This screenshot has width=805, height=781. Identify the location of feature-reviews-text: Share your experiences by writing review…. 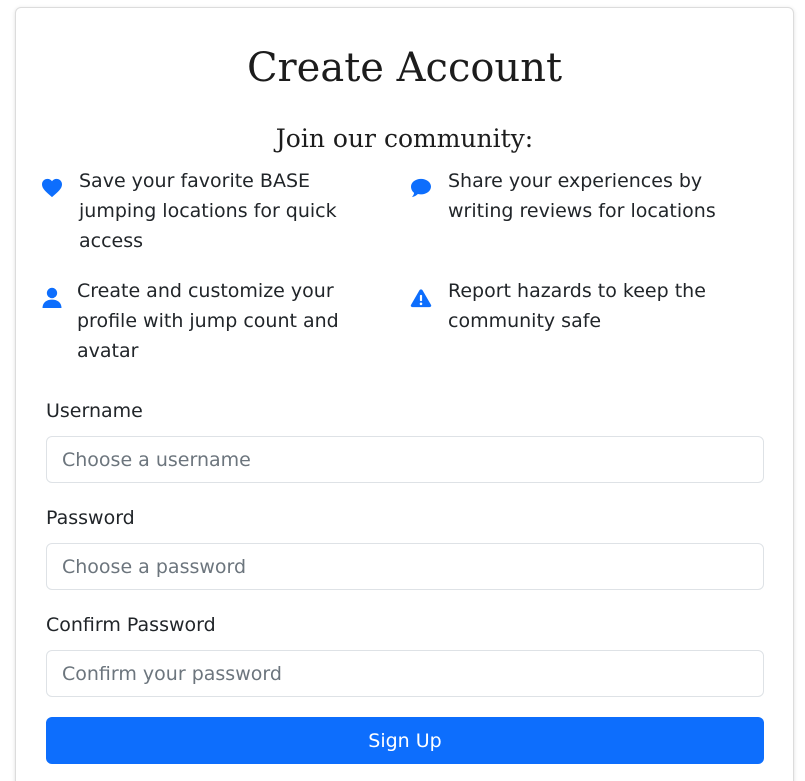
(582, 196).